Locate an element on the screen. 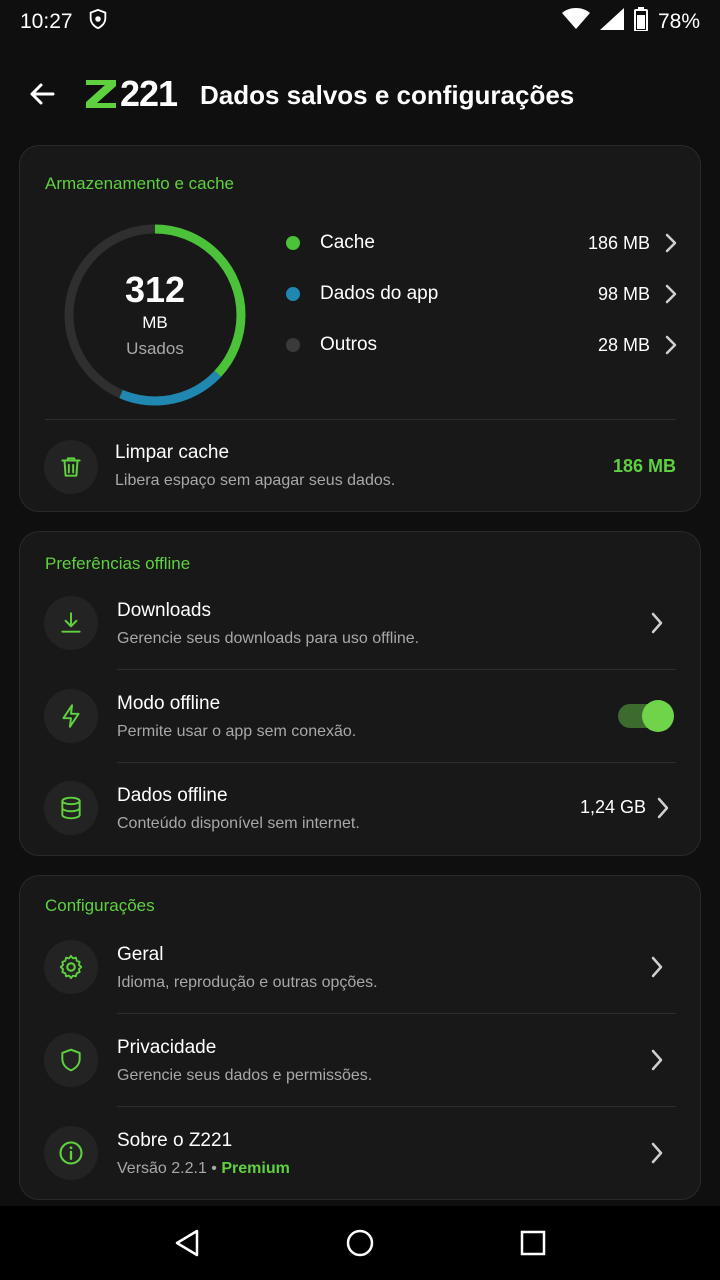 Image resolution: width=720 pixels, height=1280 pixels. about-row: Sobre o Z221 Versão 2.2.1 • Premium is located at coordinates (361, 1153).